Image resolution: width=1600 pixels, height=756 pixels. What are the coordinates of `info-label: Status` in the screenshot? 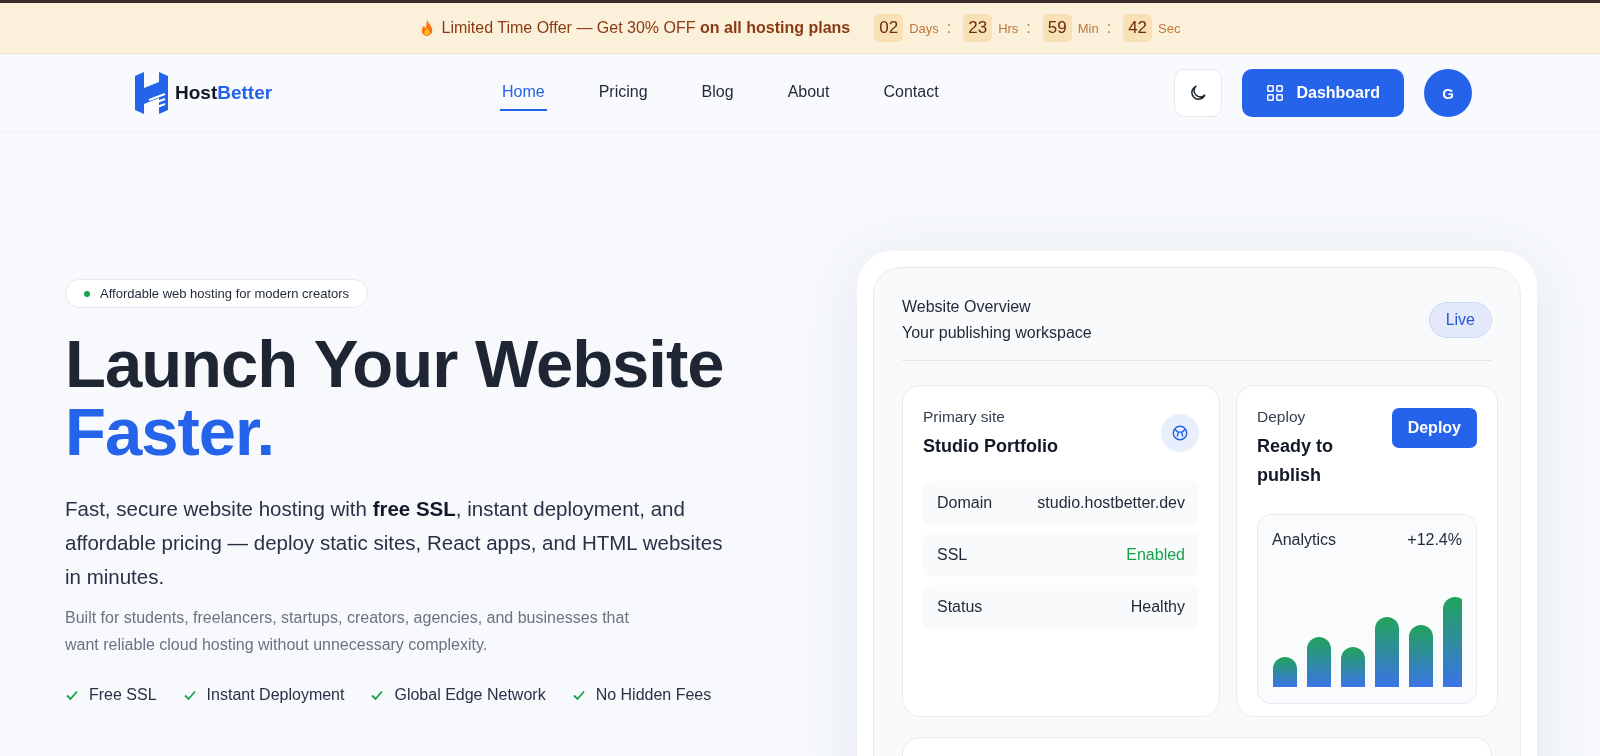 It's located at (960, 607).